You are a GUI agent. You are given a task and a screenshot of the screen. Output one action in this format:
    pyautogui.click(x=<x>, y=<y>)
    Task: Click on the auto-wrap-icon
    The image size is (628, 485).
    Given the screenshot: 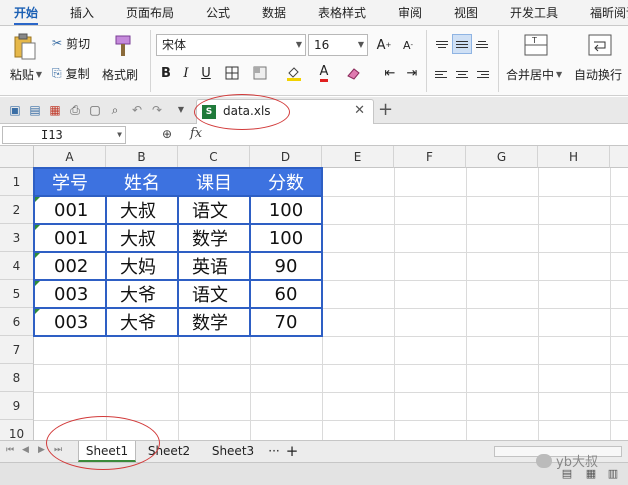 What is the action you would take?
    pyautogui.click(x=600, y=45)
    